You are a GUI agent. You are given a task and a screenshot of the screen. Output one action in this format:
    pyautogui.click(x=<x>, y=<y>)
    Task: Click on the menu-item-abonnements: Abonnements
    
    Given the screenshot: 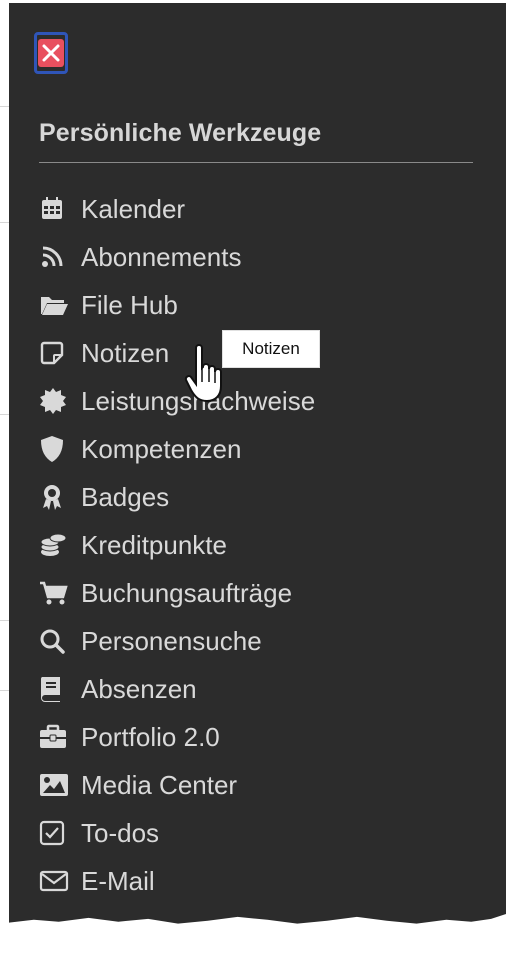 What is the action you would take?
    pyautogui.click(x=177, y=257)
    